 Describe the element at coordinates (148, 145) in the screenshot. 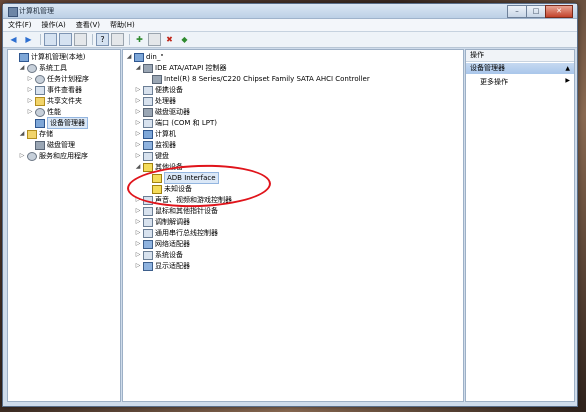

I see `monitor-icon` at that location.